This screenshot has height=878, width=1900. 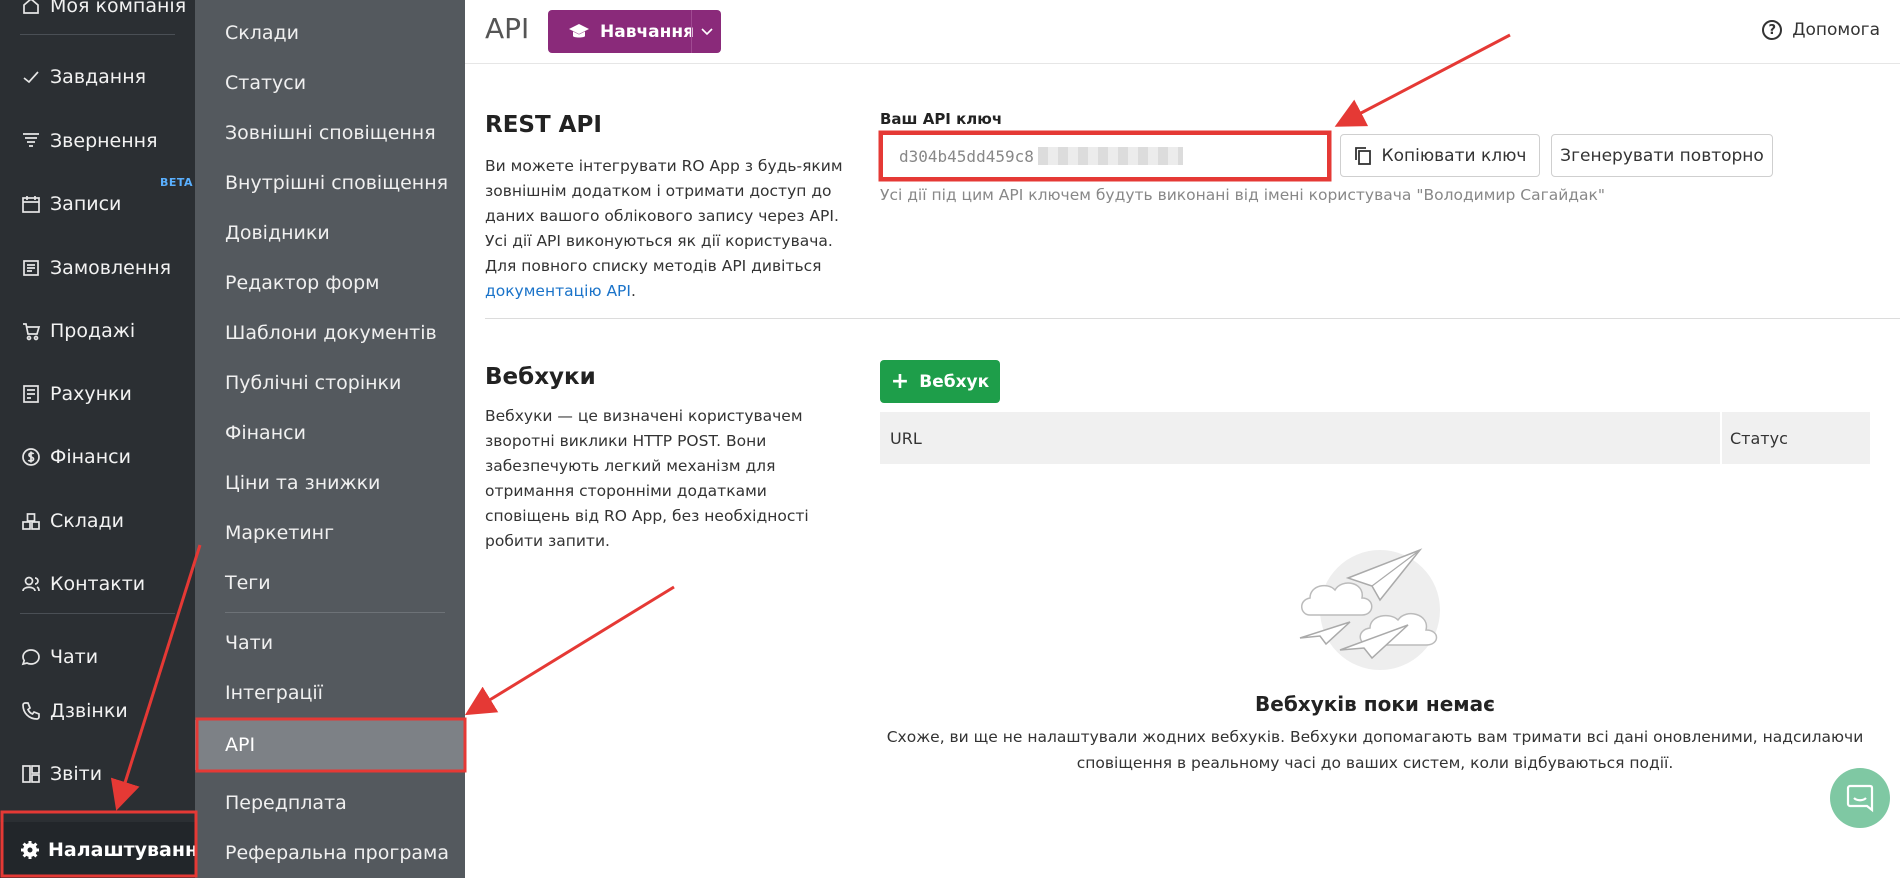 I want to click on funnel-icon, so click(x=31, y=141).